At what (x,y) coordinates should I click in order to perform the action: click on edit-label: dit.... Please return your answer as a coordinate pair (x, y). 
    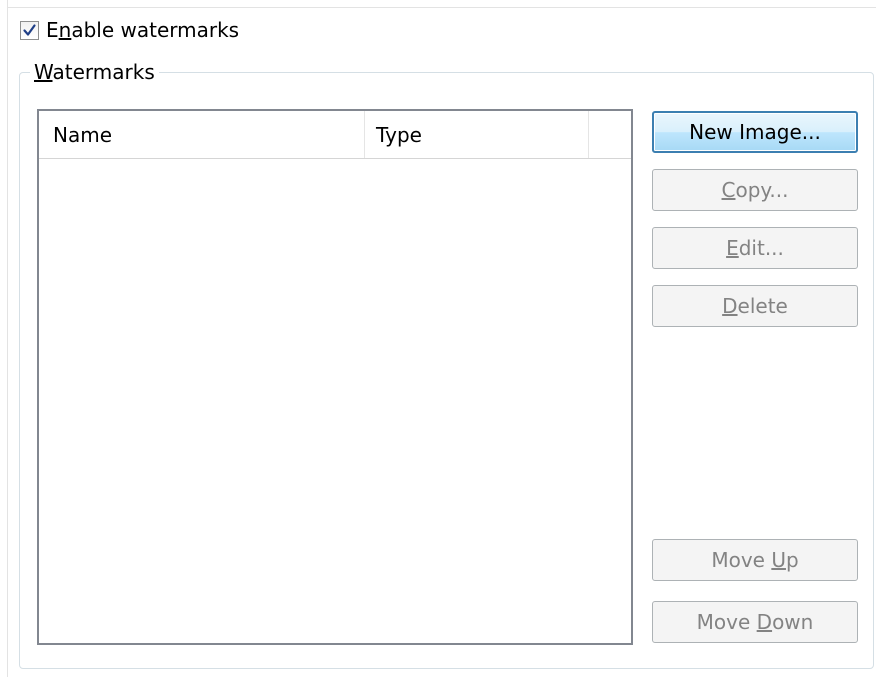
    Looking at the image, I should click on (761, 248).